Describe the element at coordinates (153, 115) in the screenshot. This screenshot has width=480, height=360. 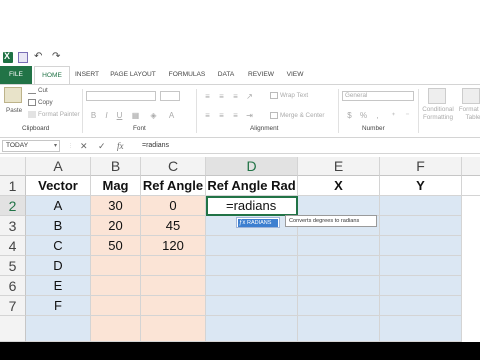
I see `fill-color-icon: ◈` at that location.